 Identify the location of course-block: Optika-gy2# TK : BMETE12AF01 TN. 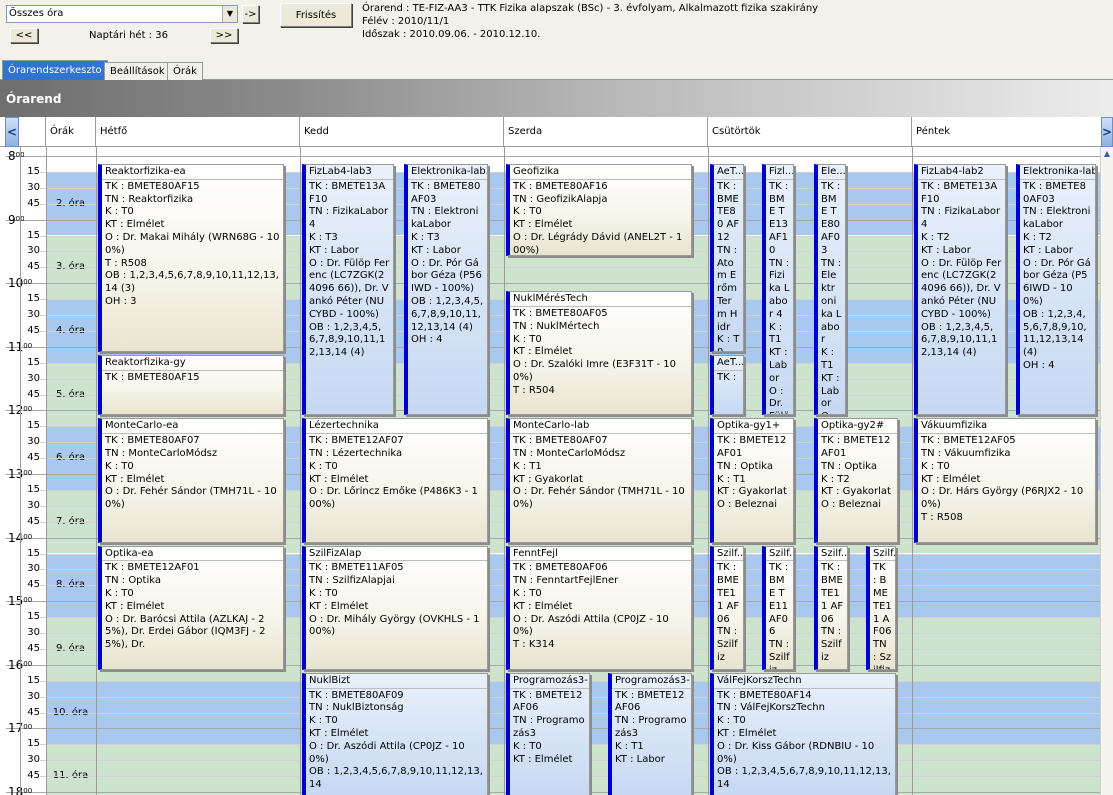
(856, 480).